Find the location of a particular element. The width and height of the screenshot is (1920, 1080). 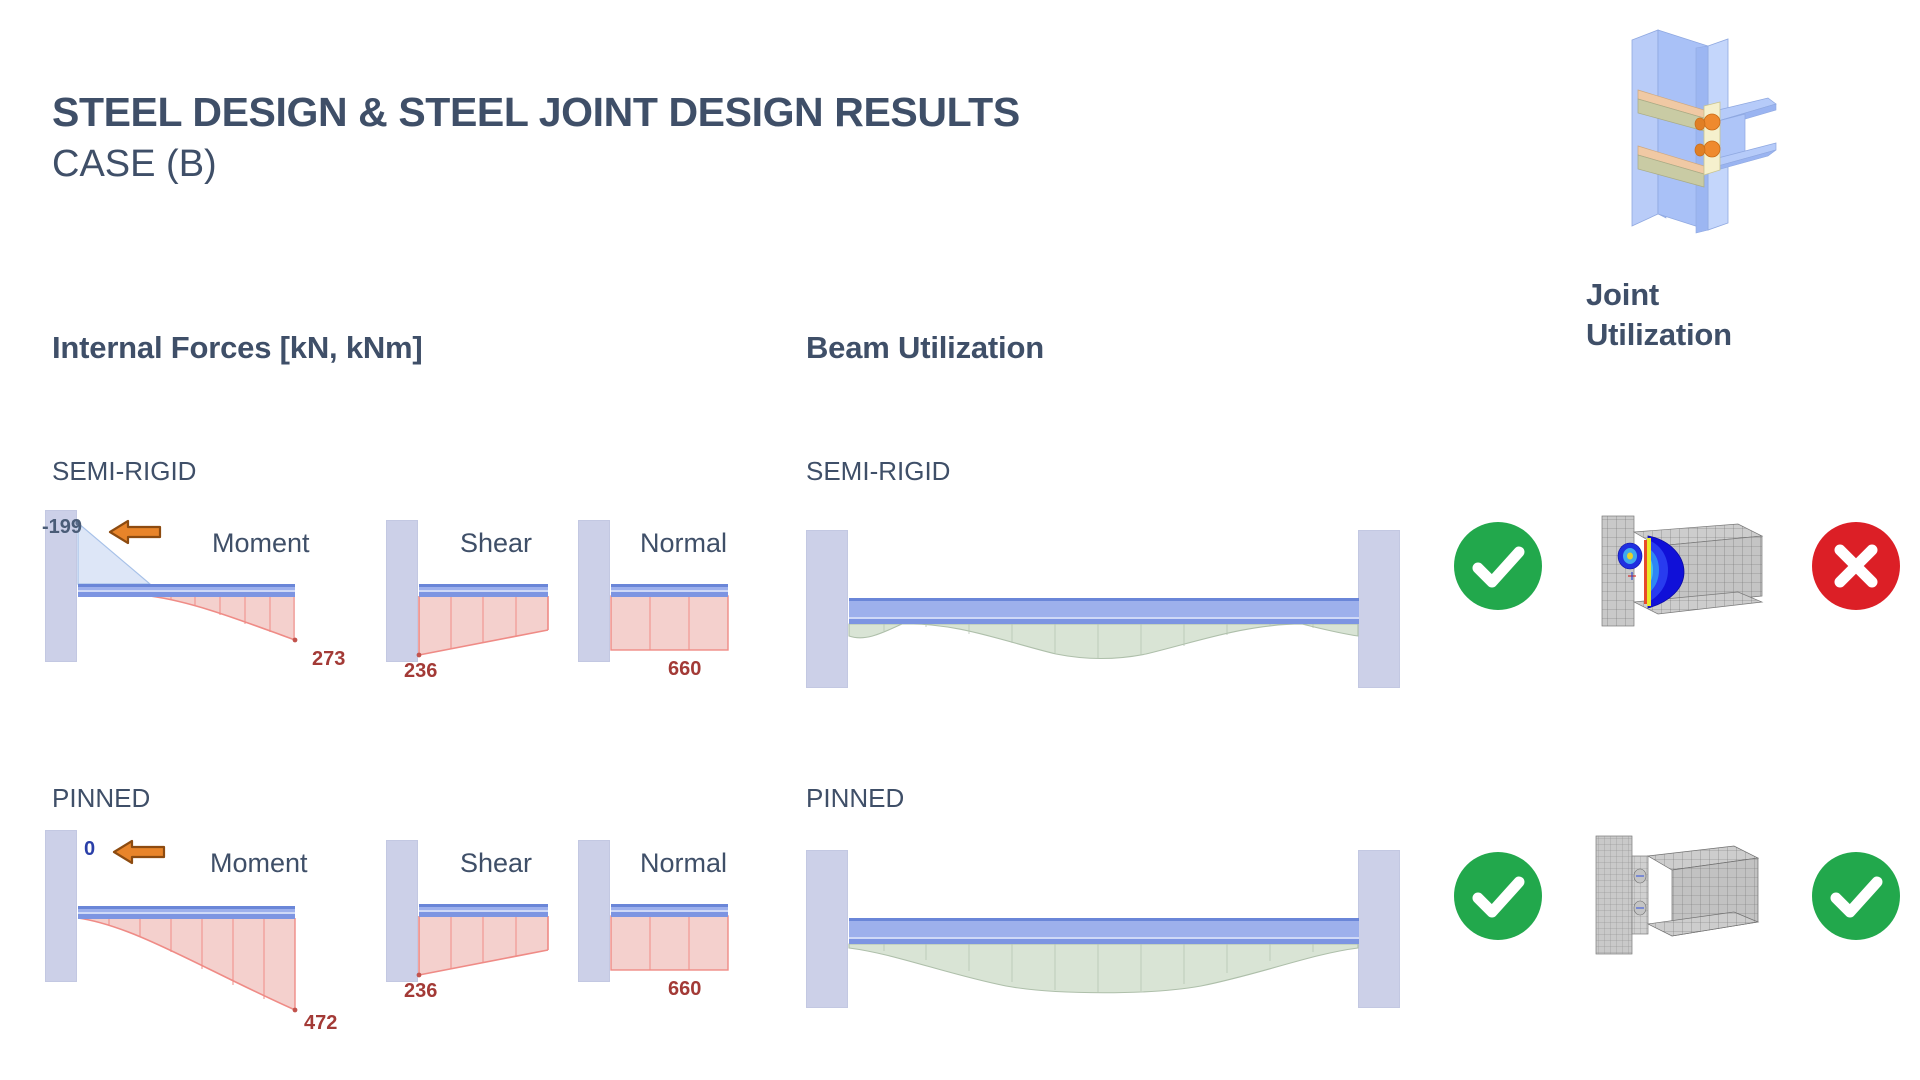

diagram-label-shear-semi-rigid: Shear is located at coordinates (496, 543).